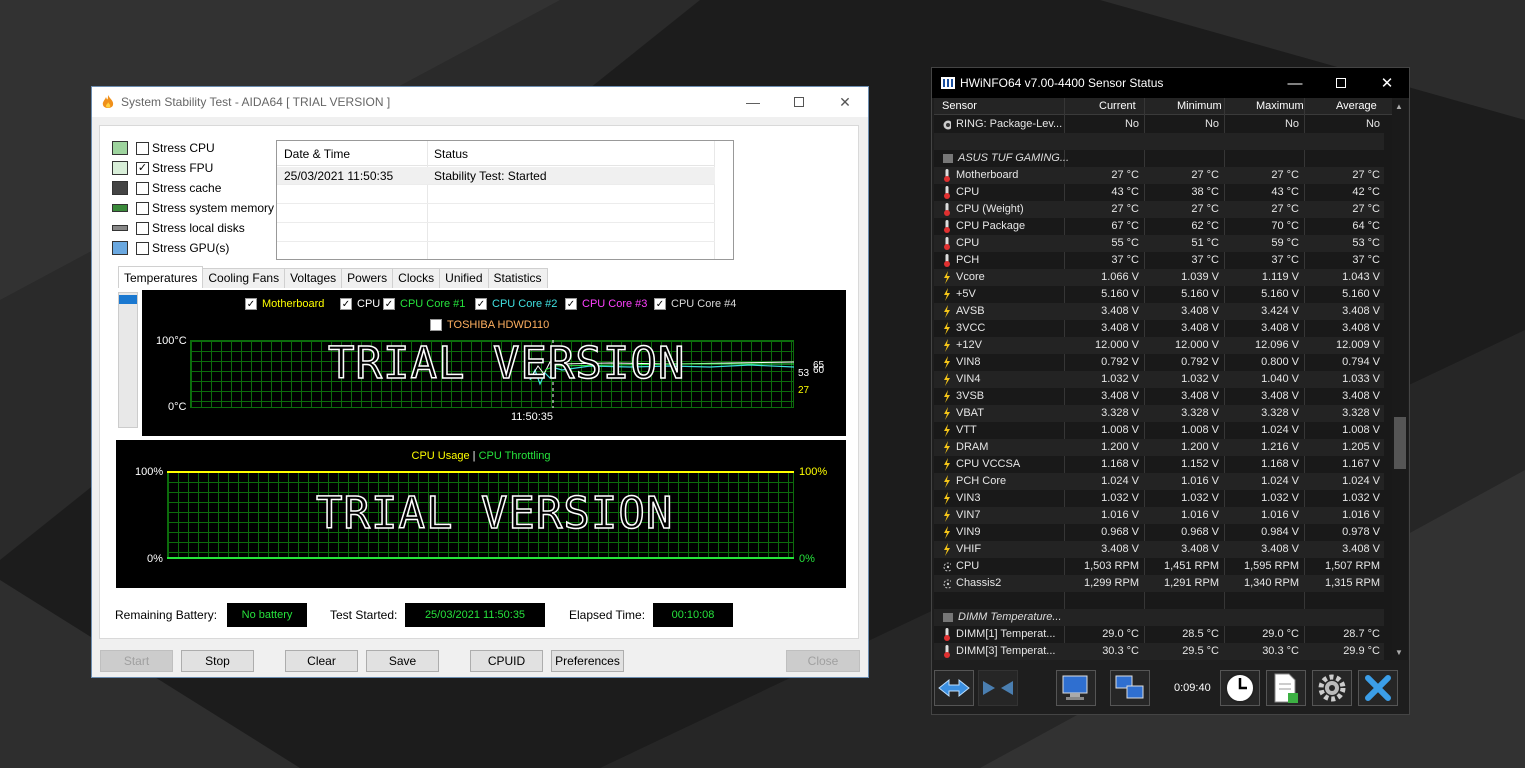 The height and width of the screenshot is (768, 1525). Describe the element at coordinates (517, 278) in the screenshot. I see `tab-statistics: Statistics` at that location.